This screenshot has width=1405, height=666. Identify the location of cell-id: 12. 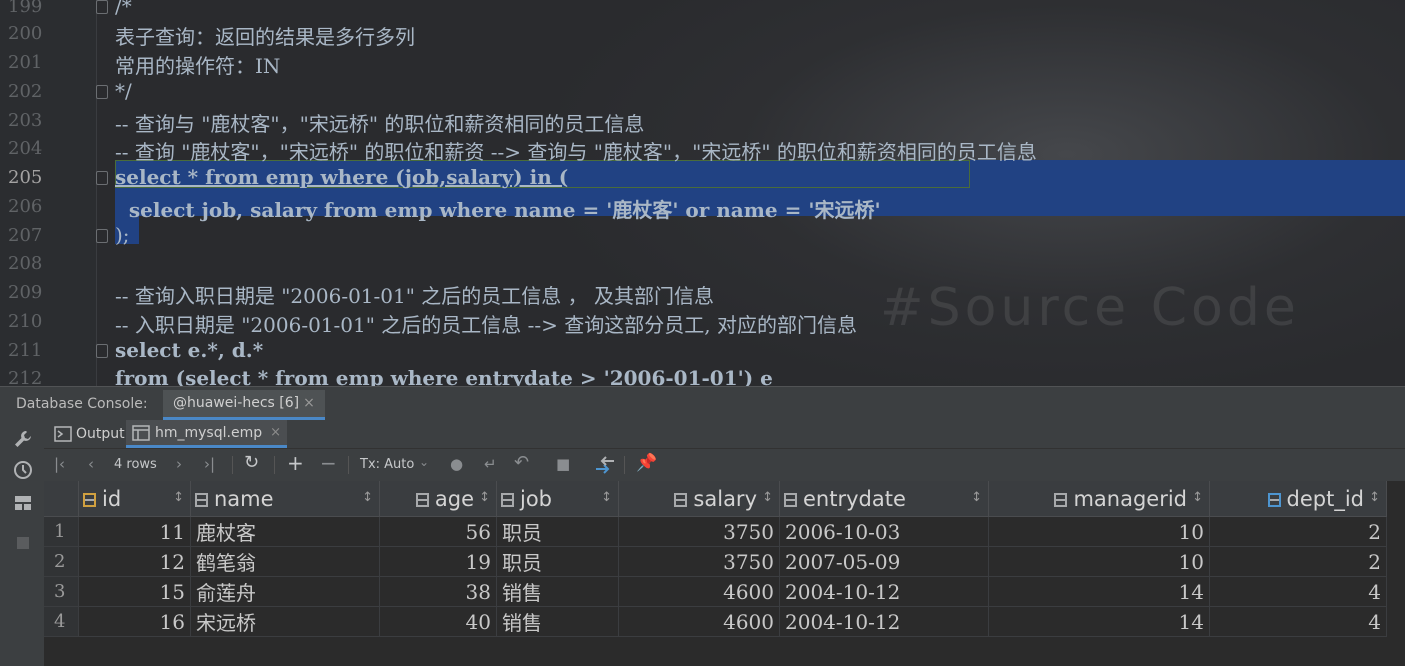
(134, 561).